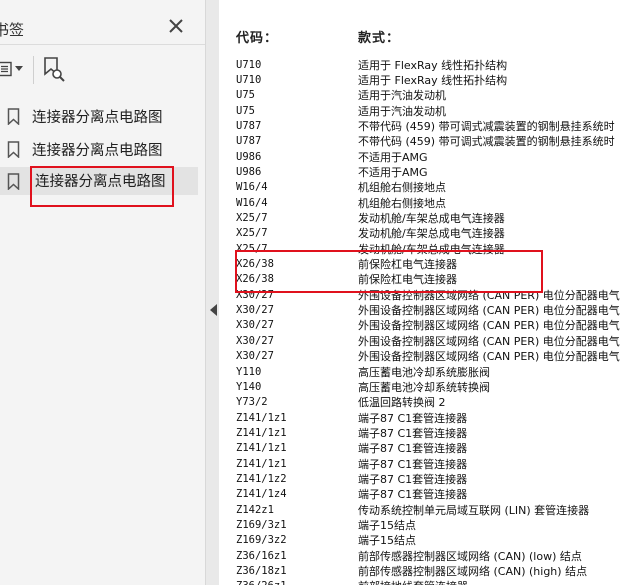  I want to click on row-code: Y110, so click(249, 371).